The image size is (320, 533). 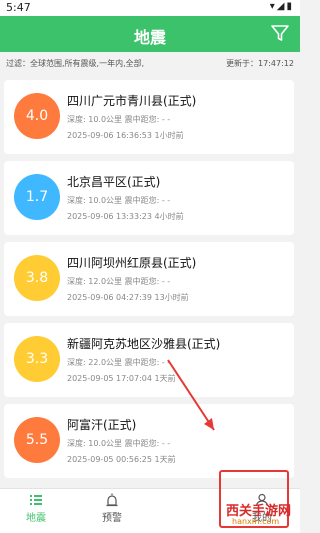 I want to click on quake-location: 新疆阿克苏地区沙雅县(正式), so click(x=144, y=344).